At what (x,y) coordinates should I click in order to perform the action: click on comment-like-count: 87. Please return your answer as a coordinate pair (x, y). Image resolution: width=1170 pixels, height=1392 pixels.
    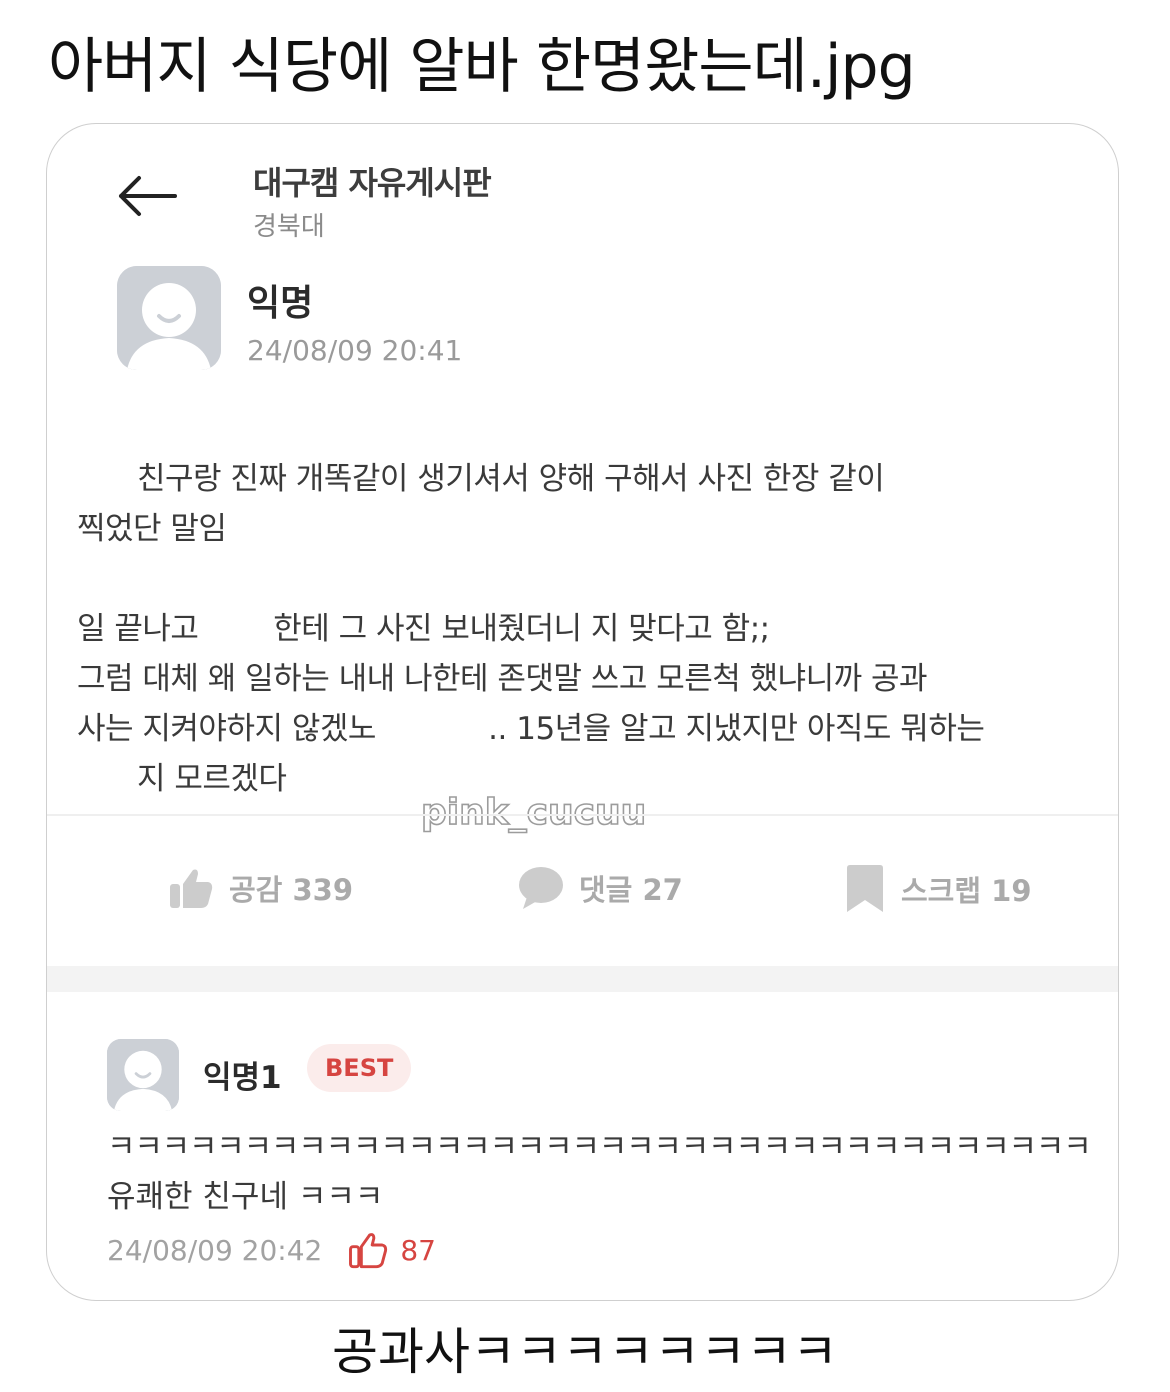
    Looking at the image, I should click on (418, 1250).